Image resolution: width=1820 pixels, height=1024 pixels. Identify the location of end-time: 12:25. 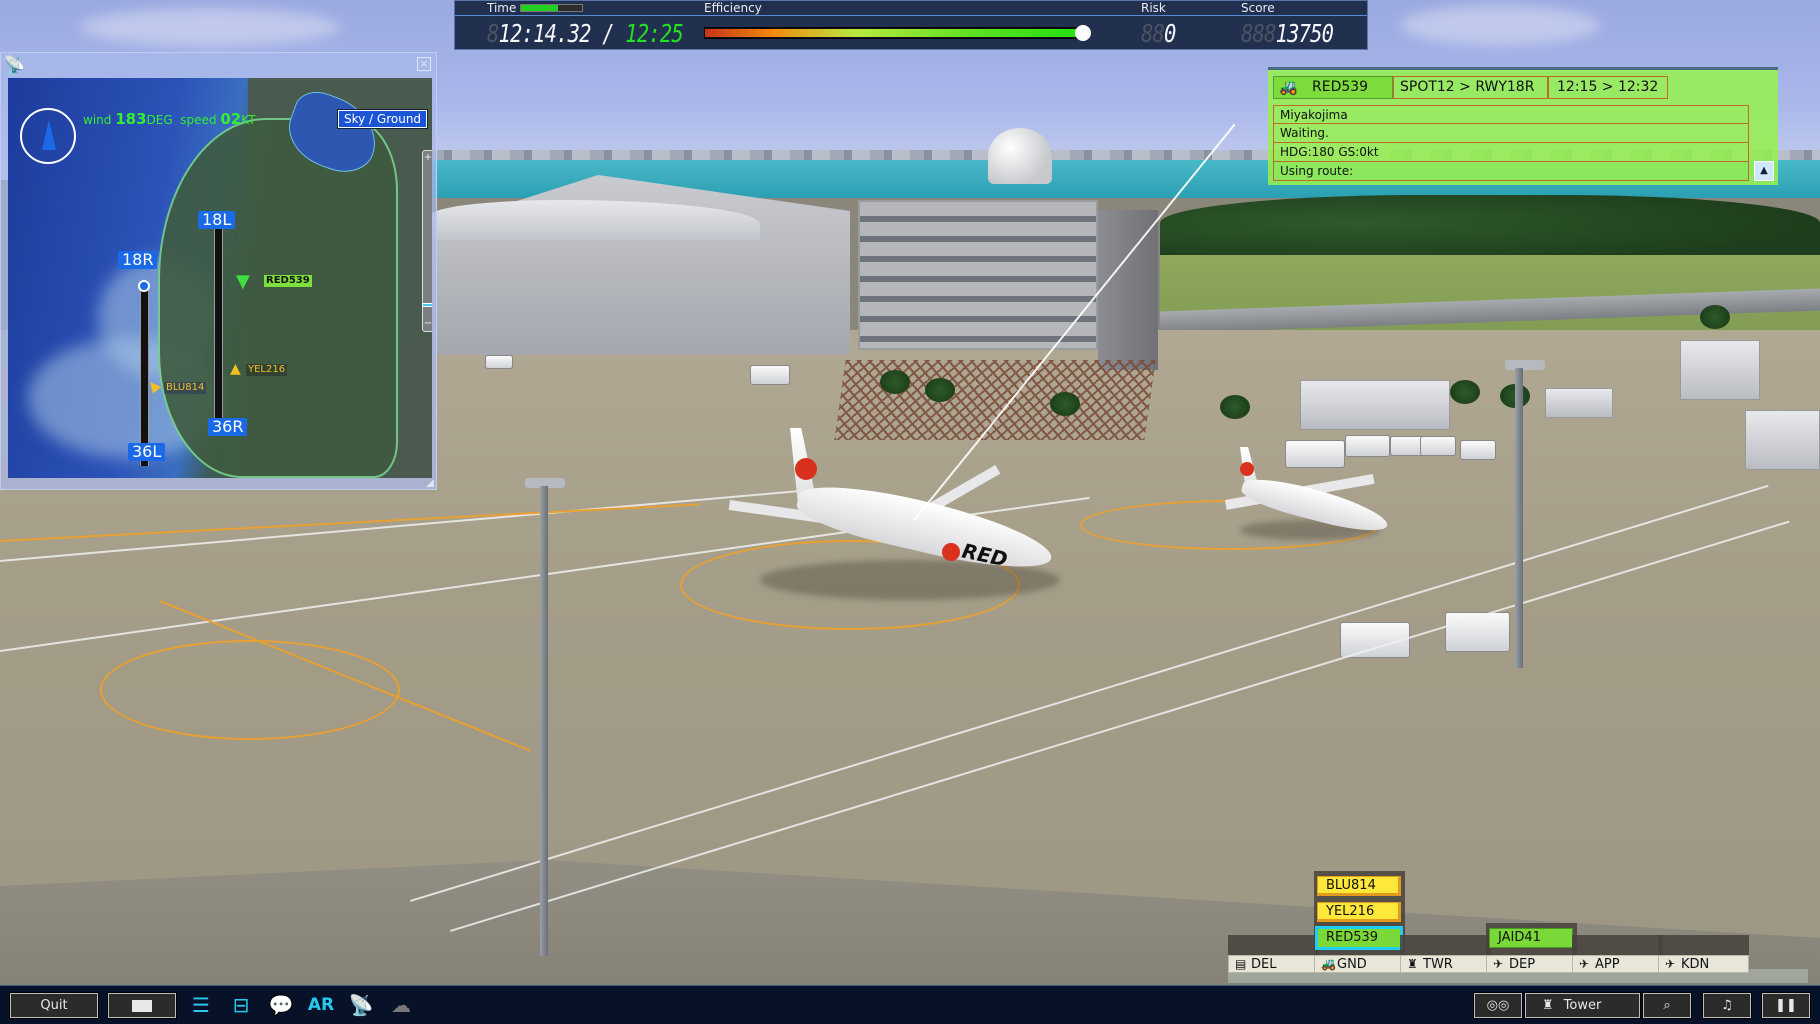
(654, 33).